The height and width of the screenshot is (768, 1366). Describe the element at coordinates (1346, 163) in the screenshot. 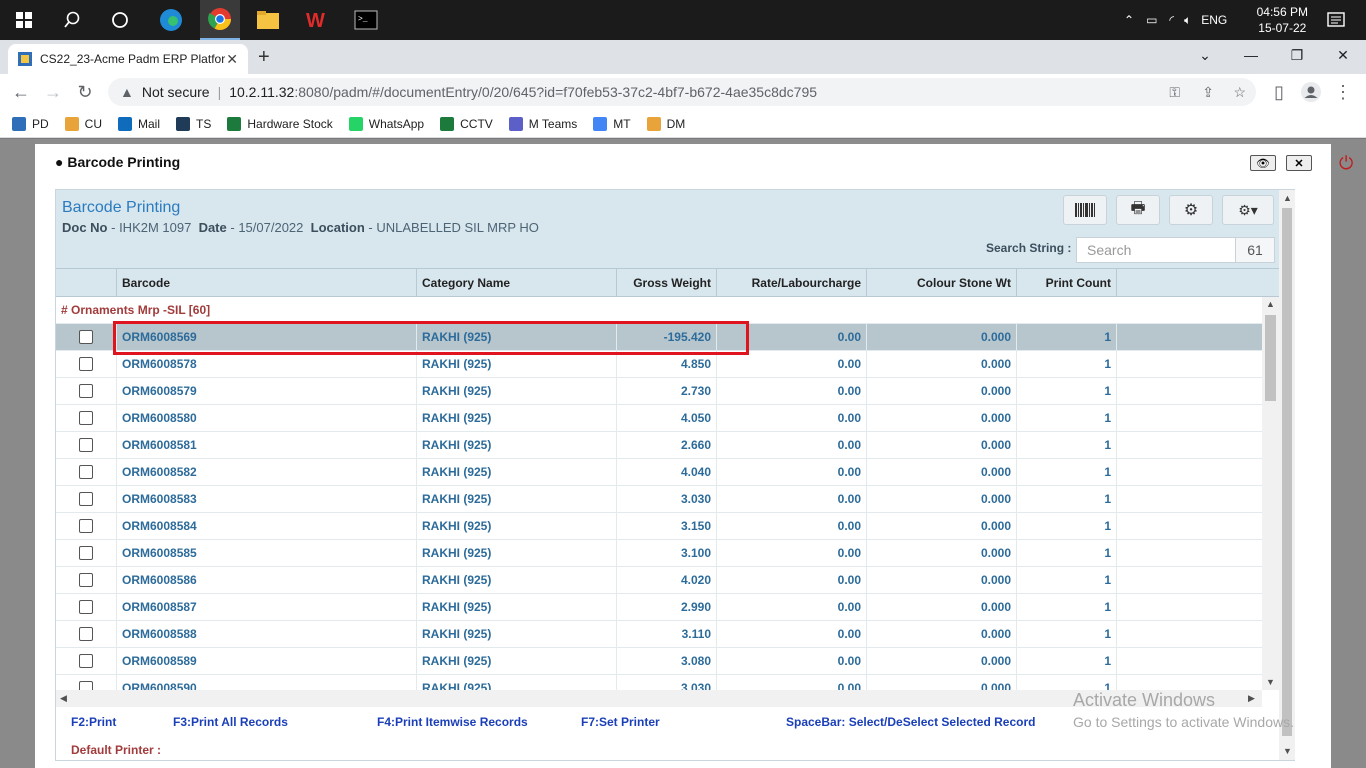

I see `power-icon: ⏻` at that location.